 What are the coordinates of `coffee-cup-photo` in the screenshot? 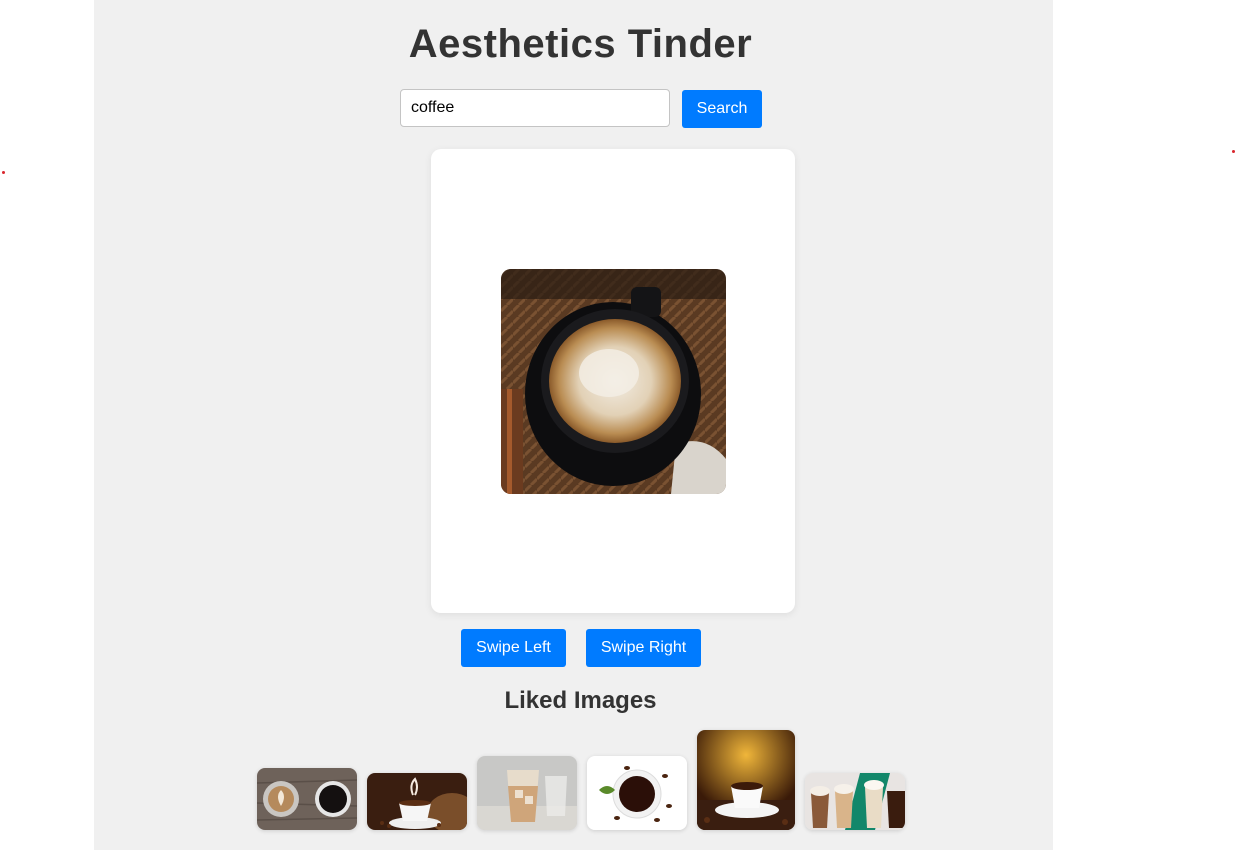 It's located at (613, 381).